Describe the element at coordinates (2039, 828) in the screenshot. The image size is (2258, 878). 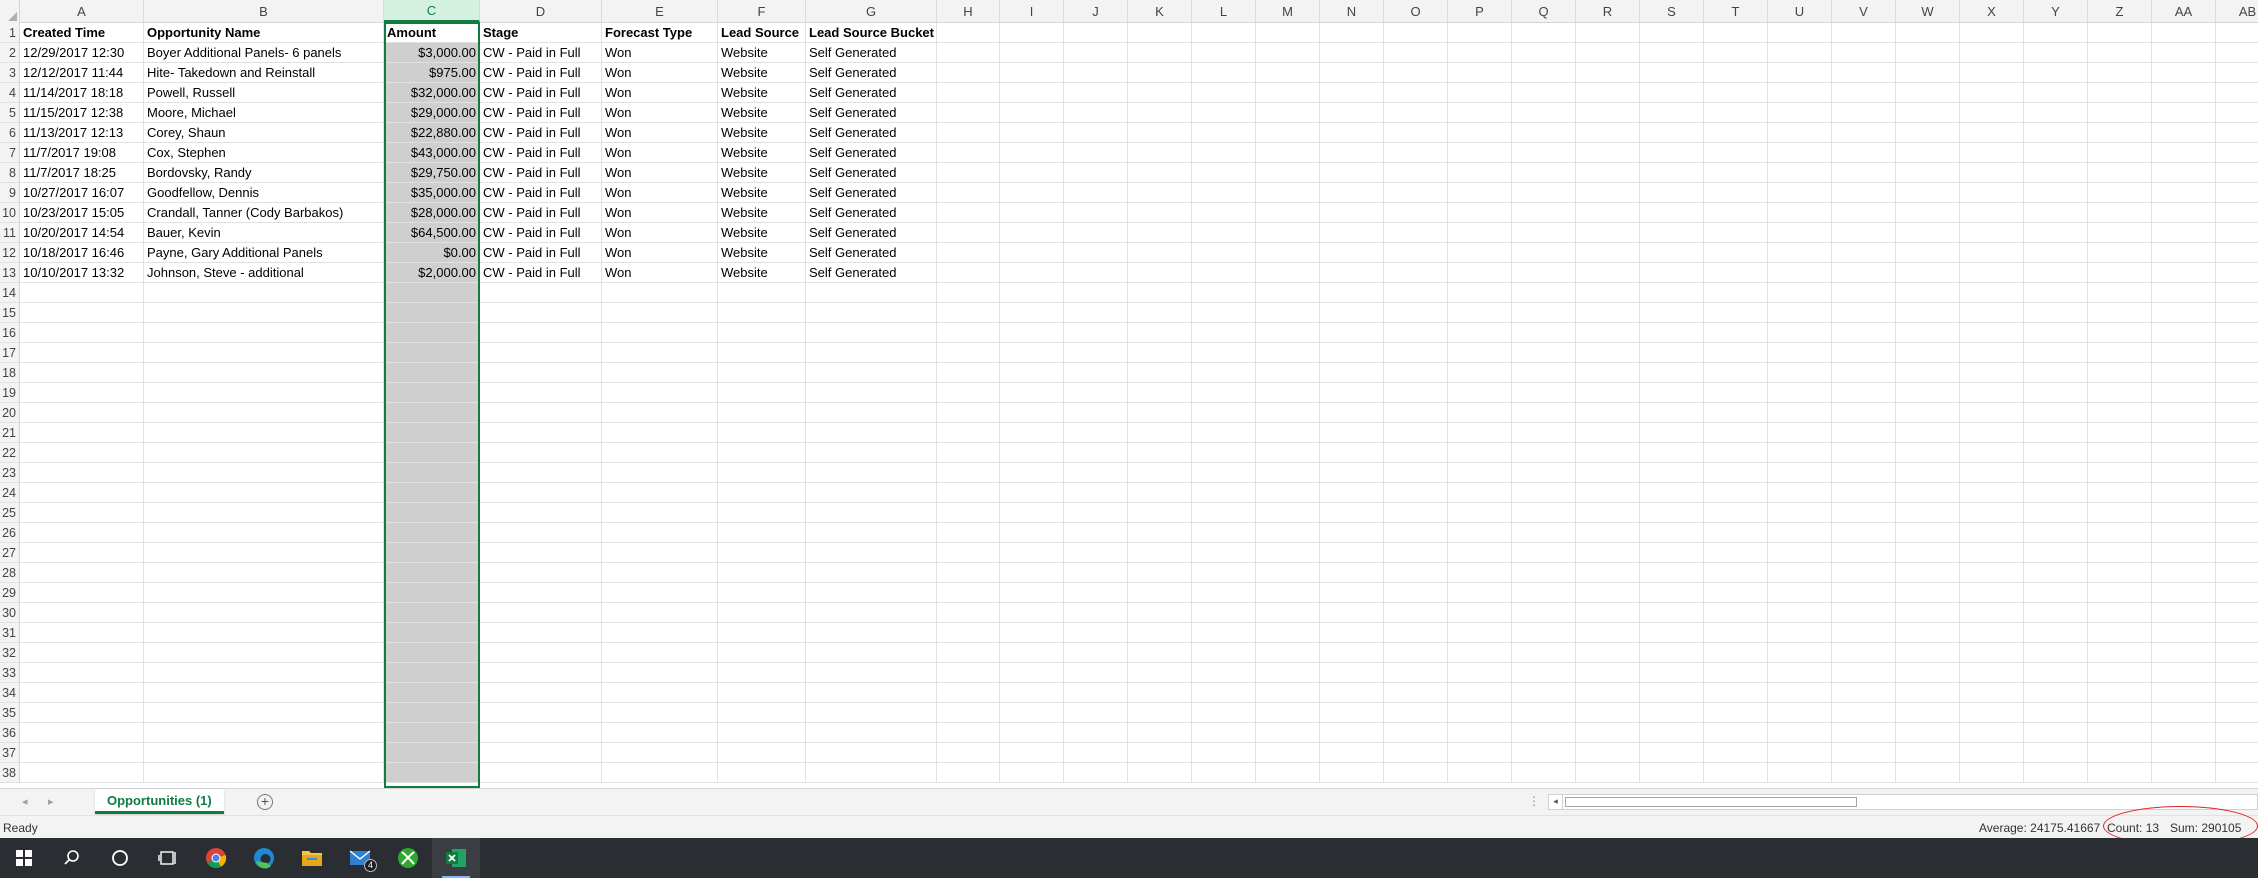
I see `status-average: Average: 24175.41667` at that location.